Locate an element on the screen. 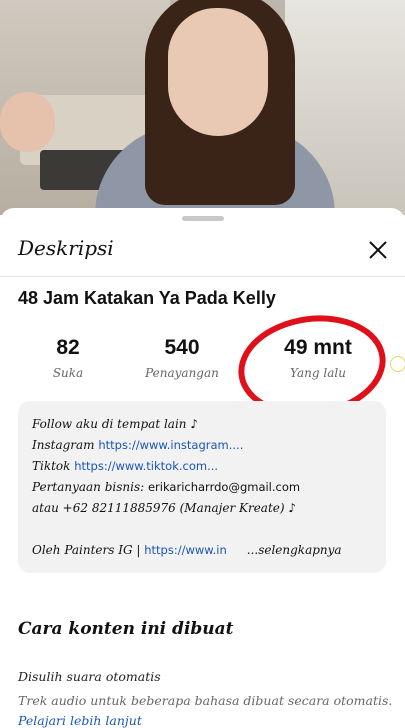 The height and width of the screenshot is (728, 405). follow-text: Follow aku di tempat lain ♪ is located at coordinates (115, 424).